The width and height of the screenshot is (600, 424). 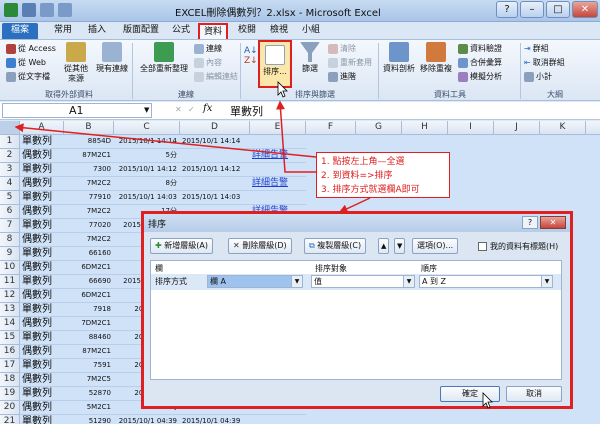 I want to click on cell-d: 2015/10/1 04:39, so click(x=215, y=419).